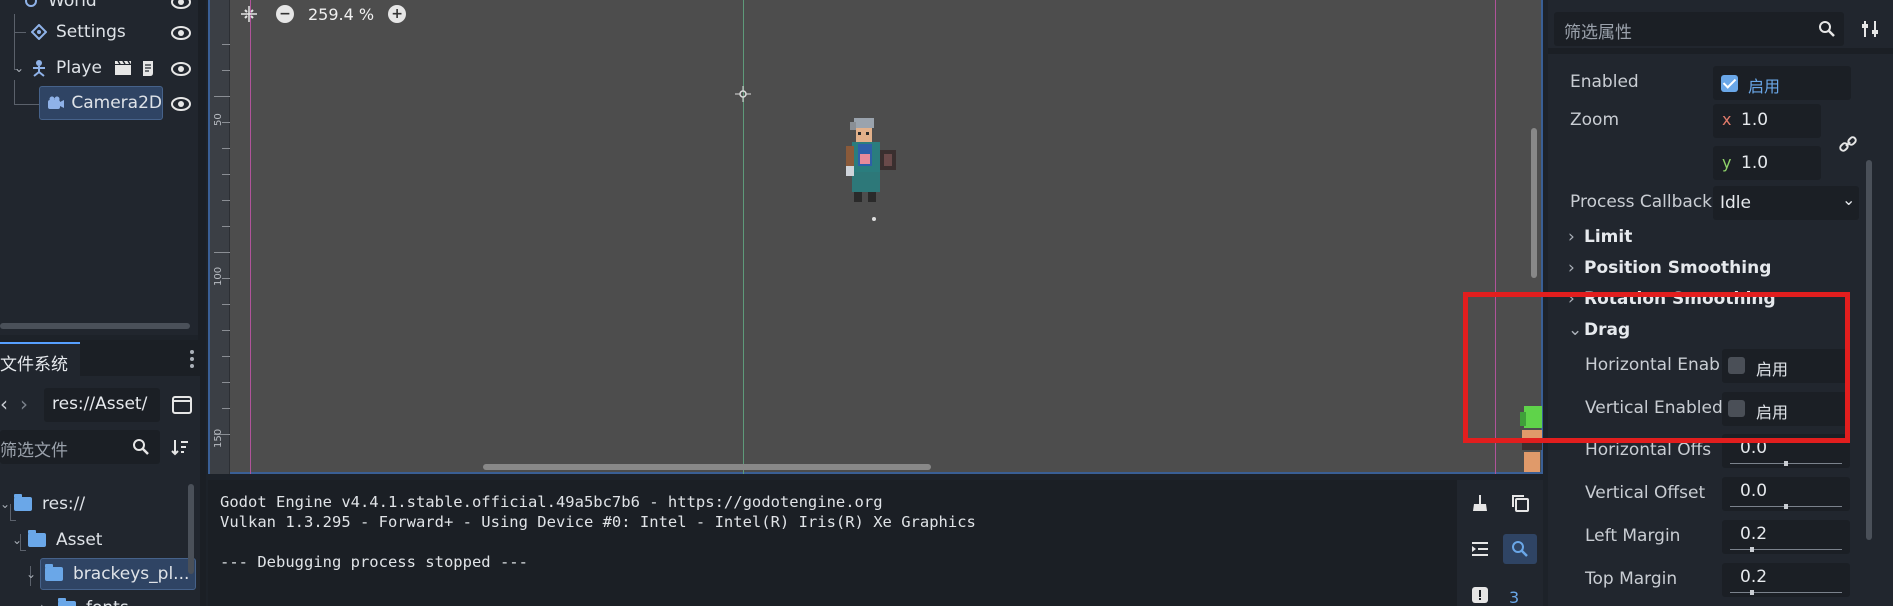  What do you see at coordinates (1720, 51) in the screenshot?
I see `inspector-divider` at bounding box center [1720, 51].